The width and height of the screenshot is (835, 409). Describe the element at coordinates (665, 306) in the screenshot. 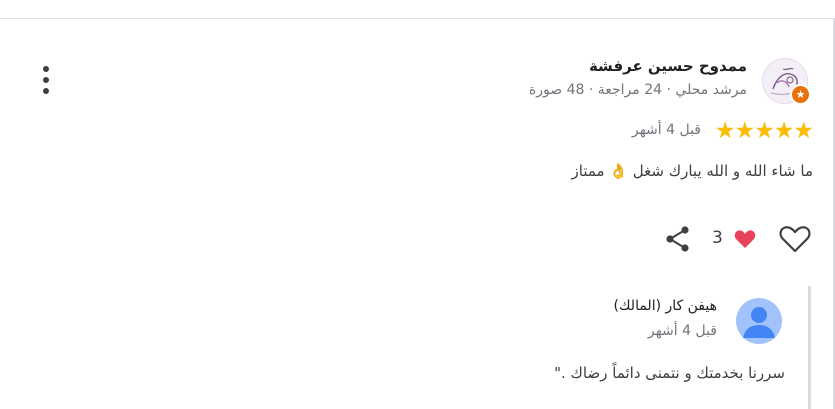

I see `owner-name: هيفن كار (المالك)` at that location.